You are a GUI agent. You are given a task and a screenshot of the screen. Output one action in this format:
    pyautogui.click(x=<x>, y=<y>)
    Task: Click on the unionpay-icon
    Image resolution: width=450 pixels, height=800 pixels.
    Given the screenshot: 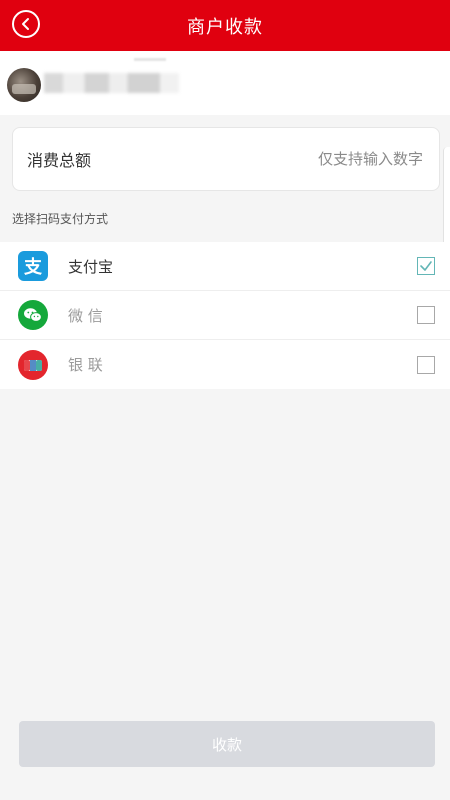 What is the action you would take?
    pyautogui.click(x=33, y=364)
    